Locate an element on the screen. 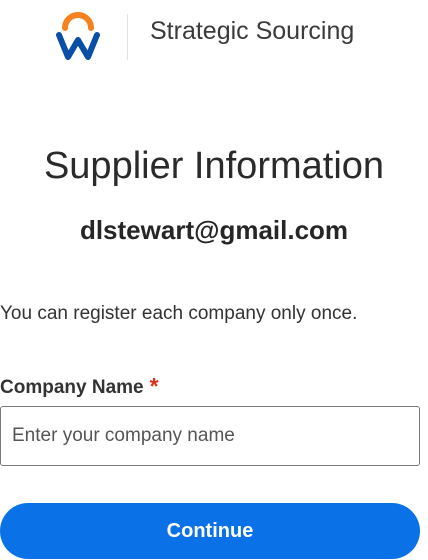 This screenshot has height=560, width=428. supplier-email: dlstewart@gmail.com is located at coordinates (214, 230).